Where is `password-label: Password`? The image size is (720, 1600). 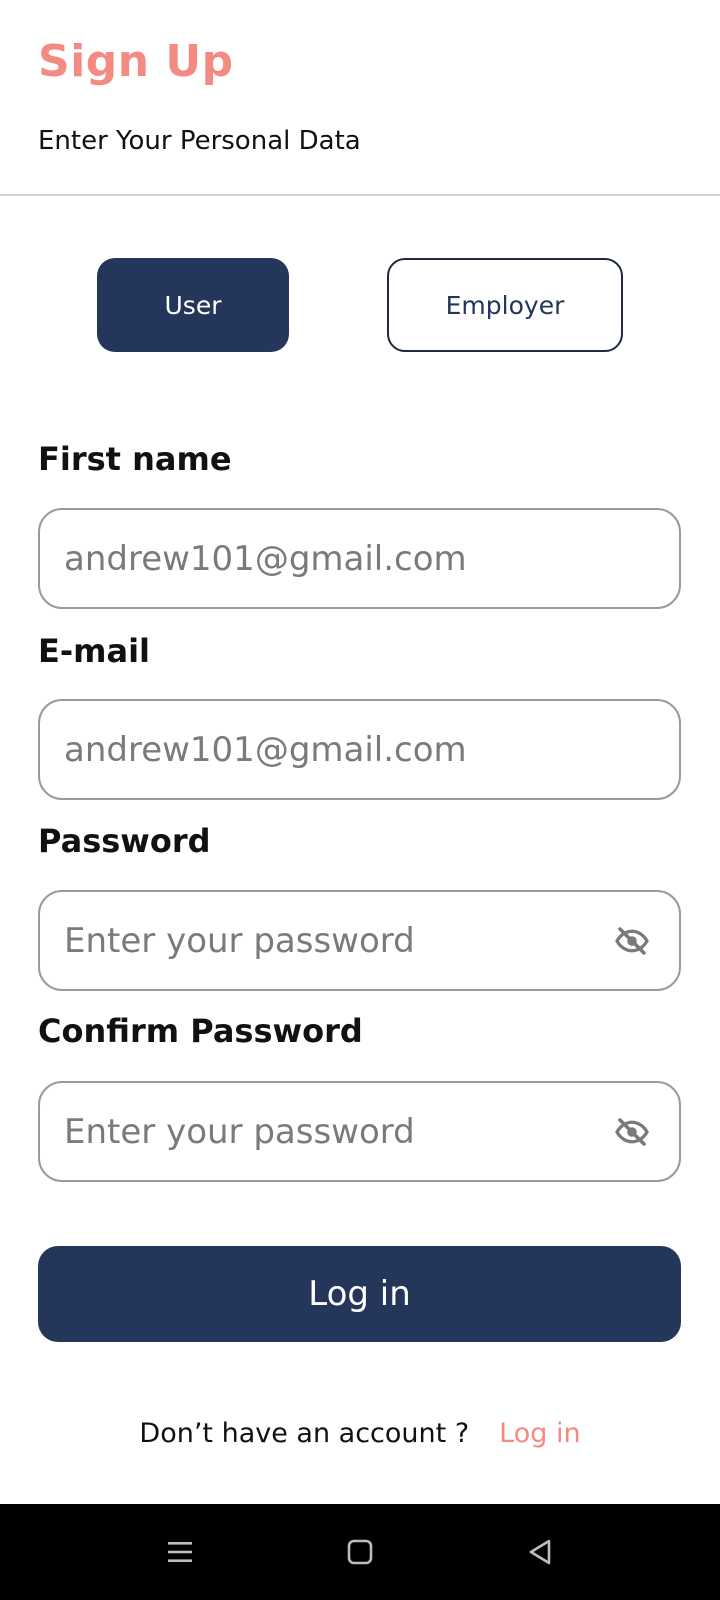 password-label: Password is located at coordinates (124, 841).